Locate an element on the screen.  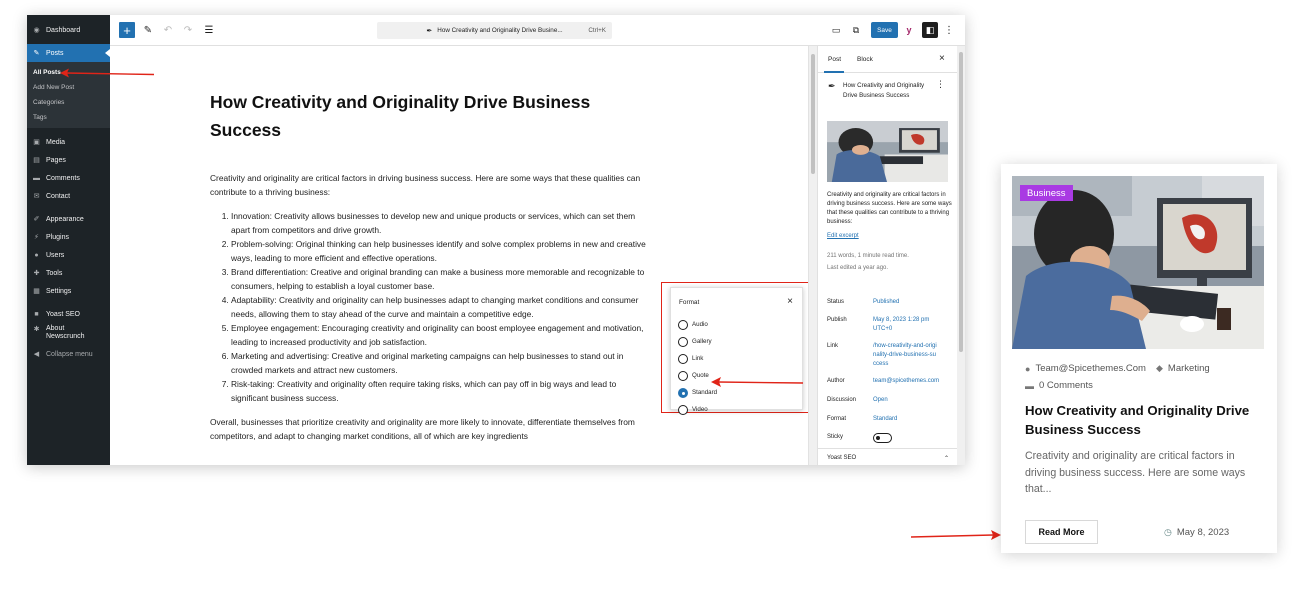
card-comments: ▬ 0 Comments is located at coordinates (1059, 385).